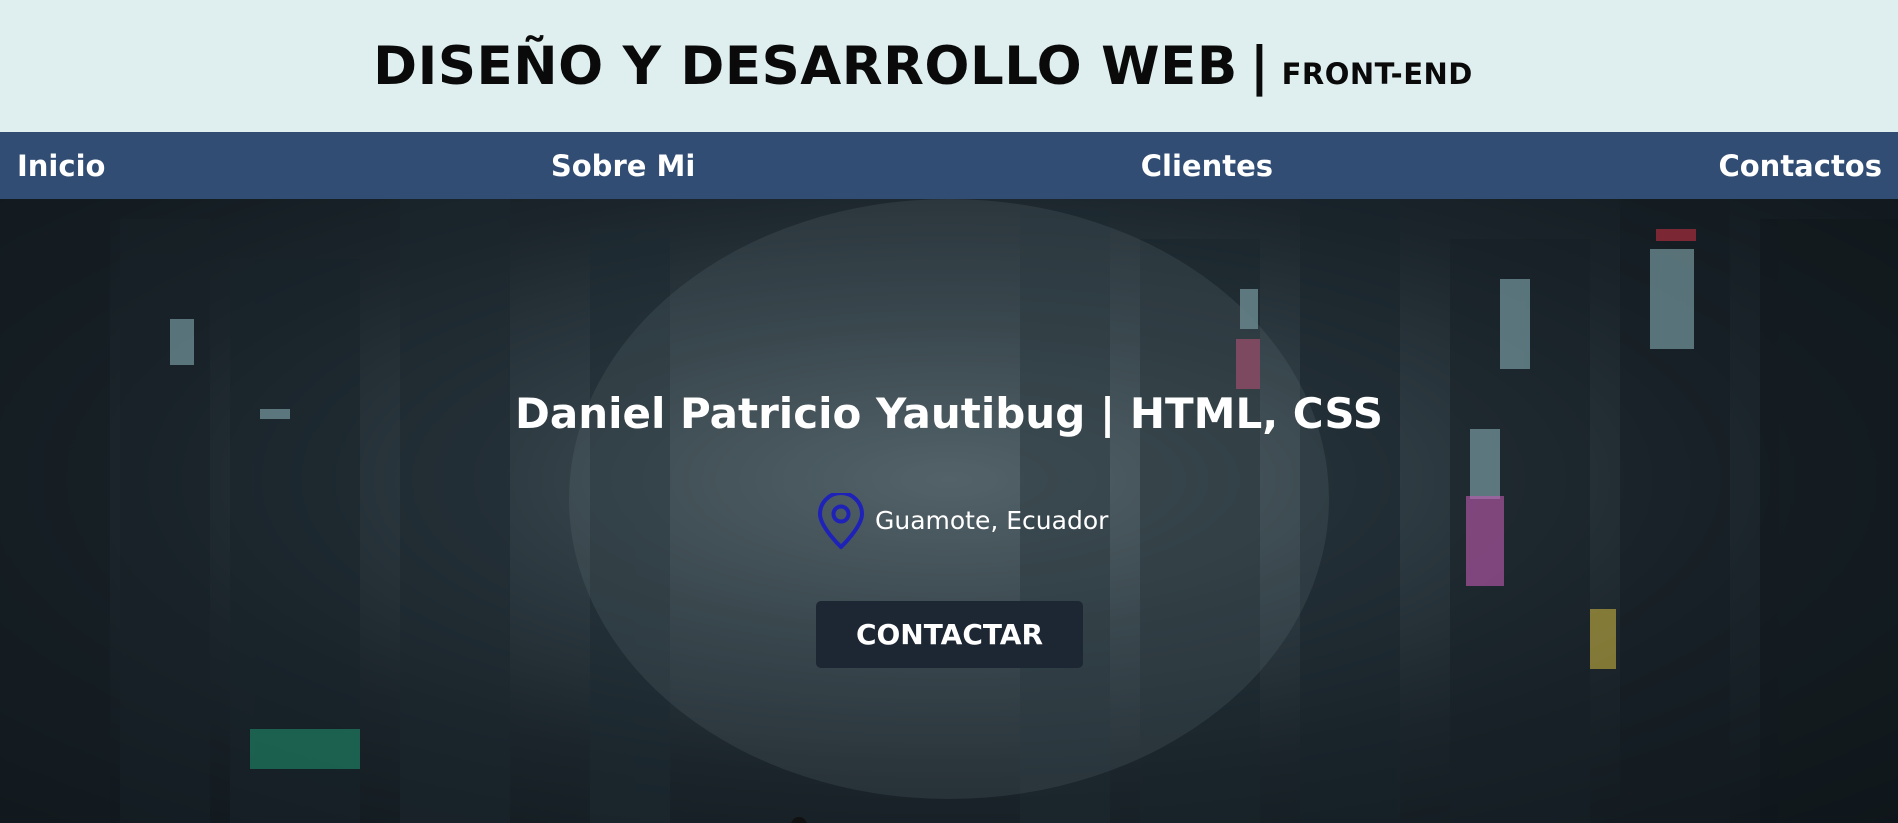 The image size is (1898, 823). Describe the element at coordinates (949, 634) in the screenshot. I see `contact-button: CONTACTAR` at that location.